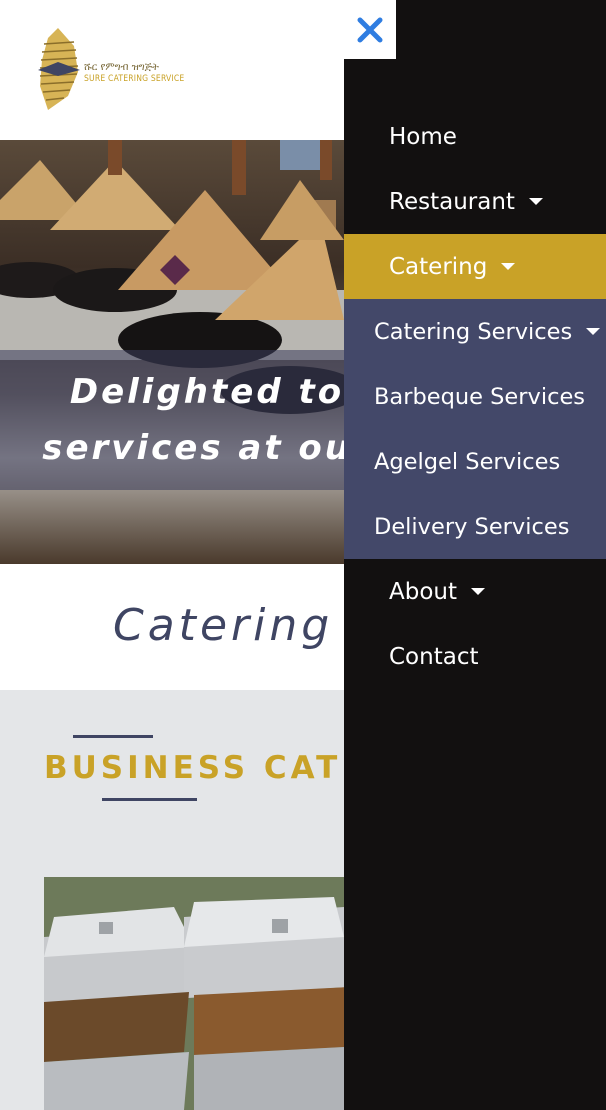 The image size is (606, 1110). I want to click on menu-item-label: About, so click(423, 591).